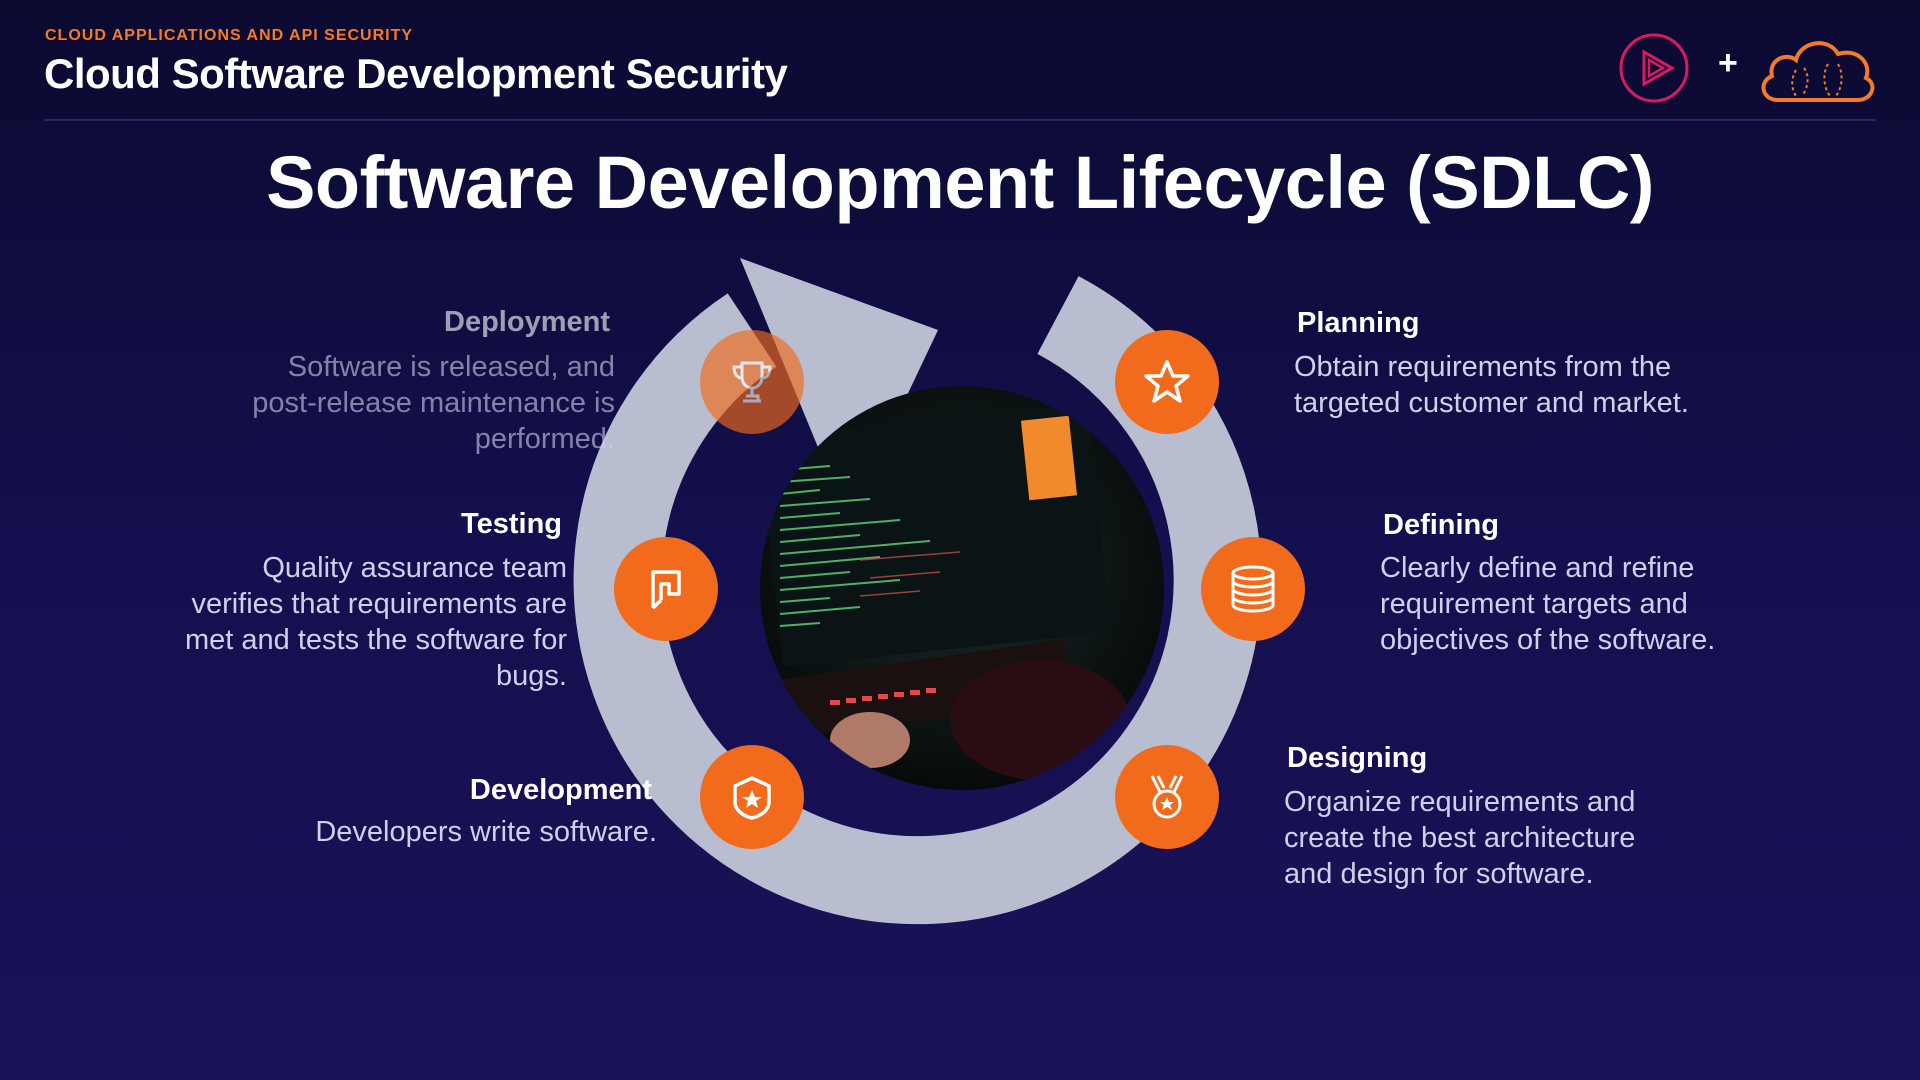  What do you see at coordinates (414, 568) in the screenshot?
I see `testing-desc-line: Quality assurance team` at bounding box center [414, 568].